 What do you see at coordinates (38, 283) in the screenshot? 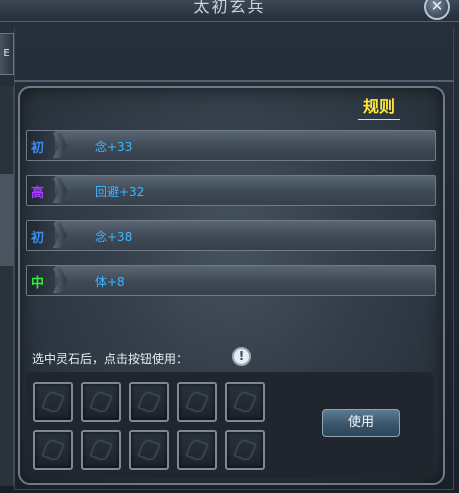
I see `grade-label: 中` at bounding box center [38, 283].